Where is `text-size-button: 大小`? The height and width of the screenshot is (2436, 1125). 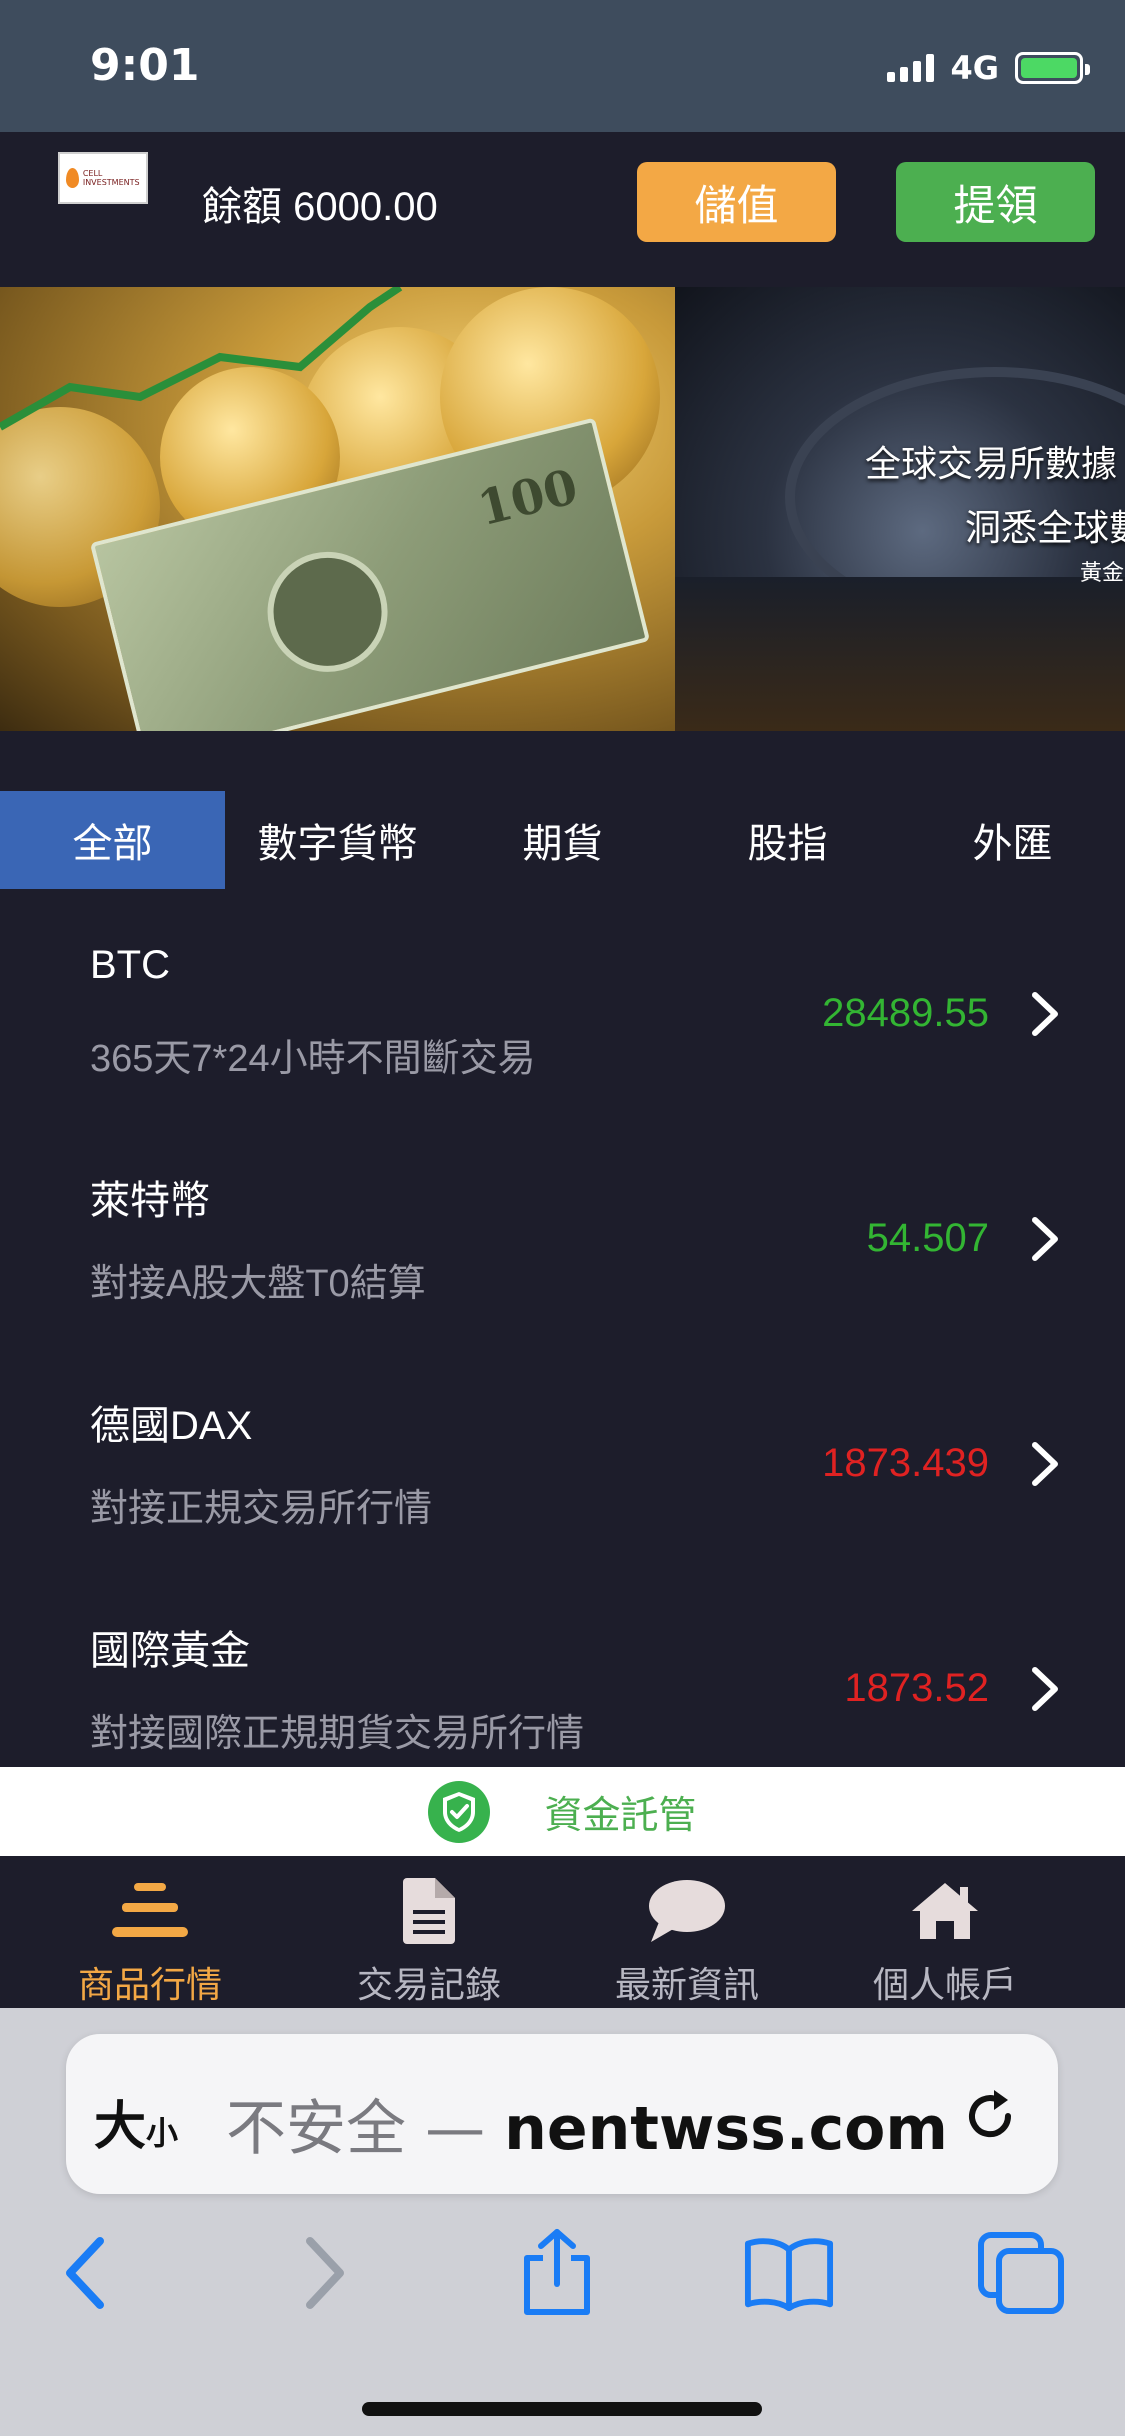
text-size-button: 大小 is located at coordinates (136, 2121).